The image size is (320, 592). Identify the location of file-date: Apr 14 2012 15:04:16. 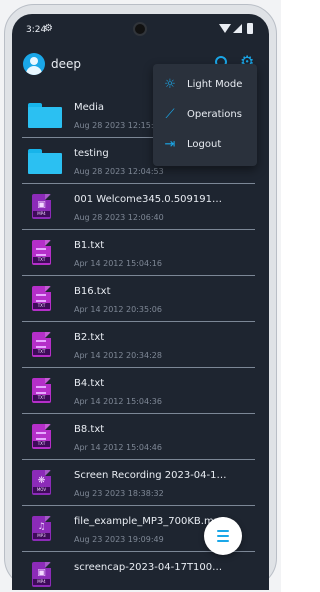
(118, 263).